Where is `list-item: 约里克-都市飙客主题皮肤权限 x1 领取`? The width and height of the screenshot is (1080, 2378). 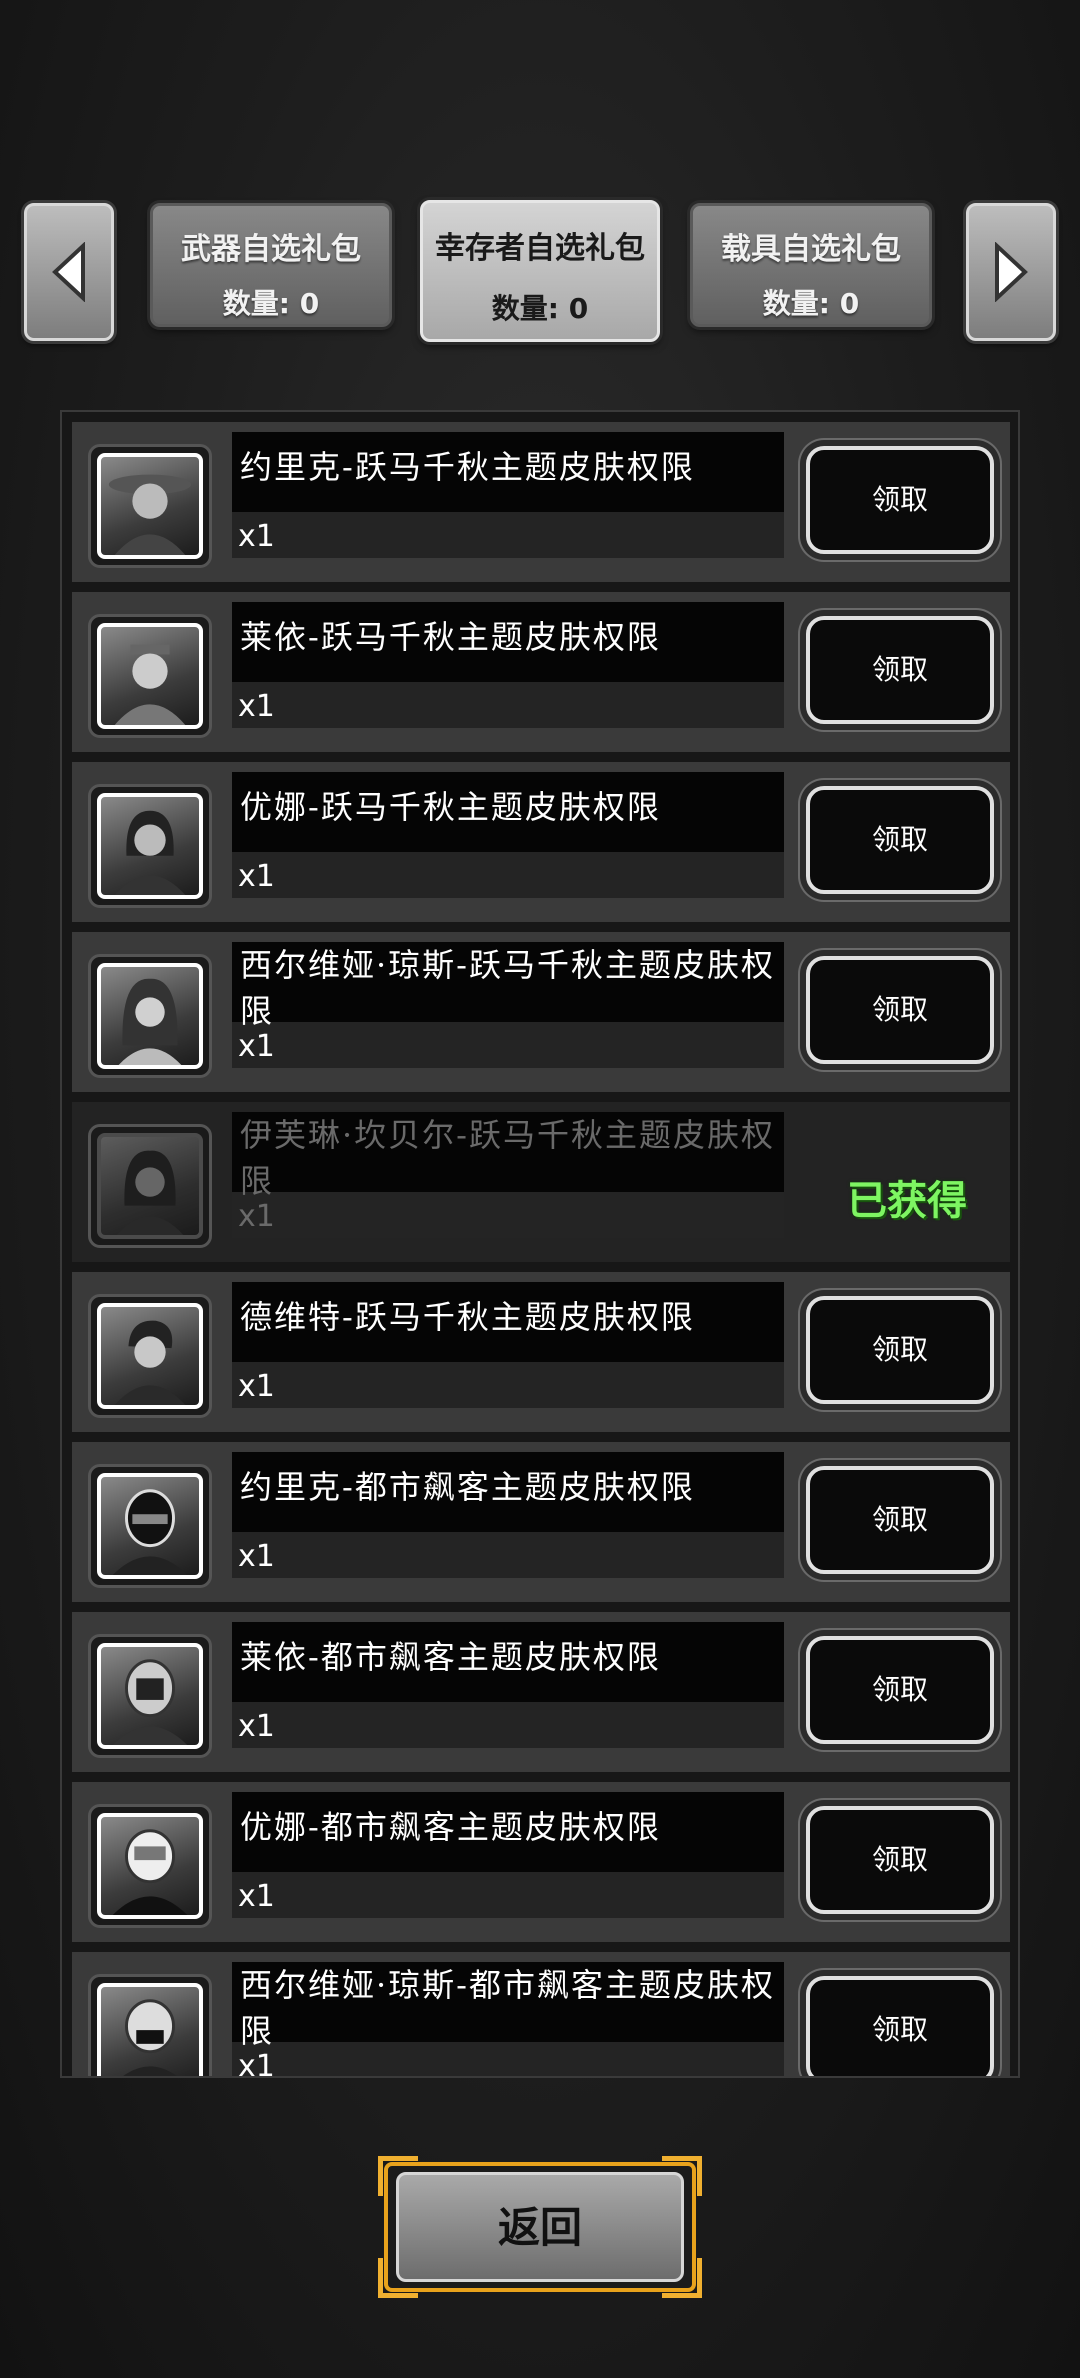 list-item: 约里克-都市飙客主题皮肤权限 x1 领取 is located at coordinates (541, 1522).